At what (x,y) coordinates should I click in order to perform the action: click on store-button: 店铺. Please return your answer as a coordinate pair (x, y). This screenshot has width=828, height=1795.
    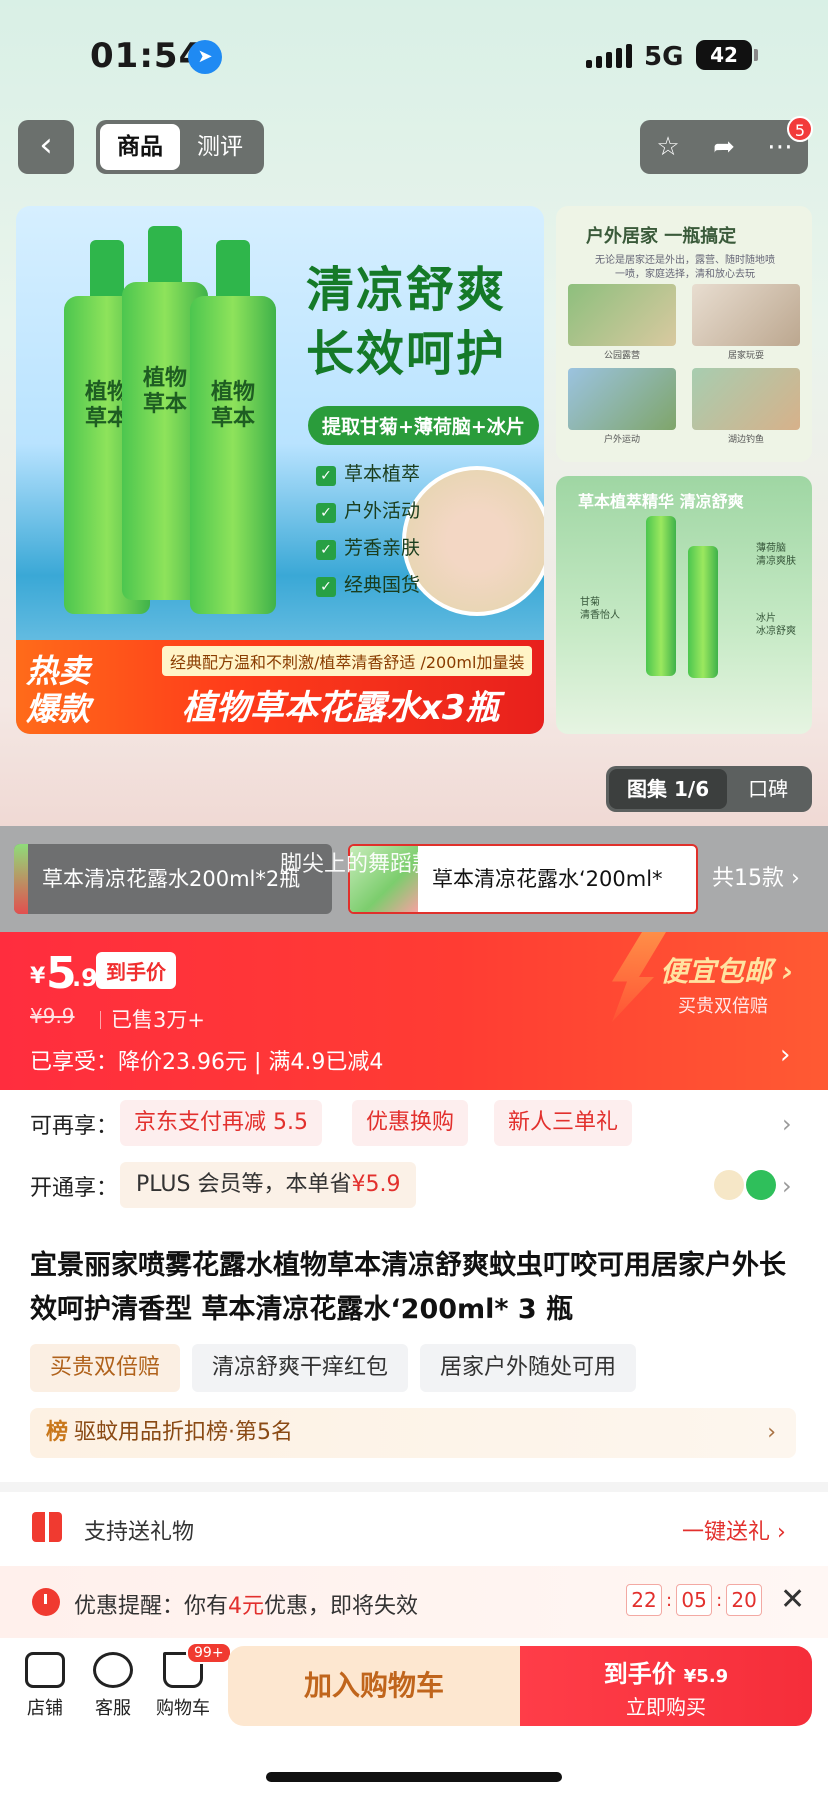
    Looking at the image, I should click on (45, 1684).